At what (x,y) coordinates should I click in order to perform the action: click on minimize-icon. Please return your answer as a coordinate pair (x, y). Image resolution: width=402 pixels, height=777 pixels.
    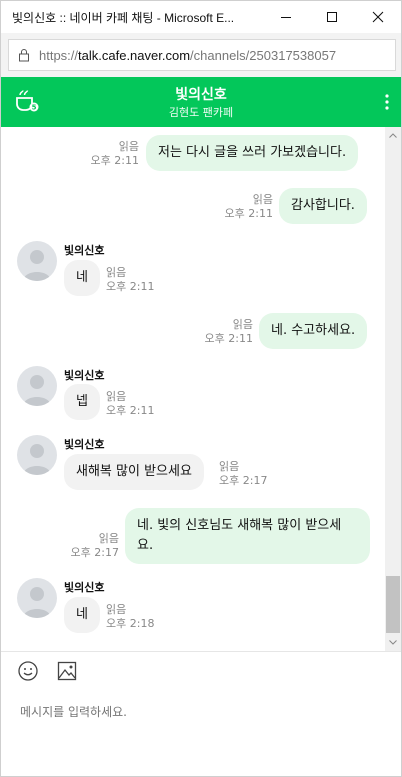
    Looking at the image, I should click on (286, 17).